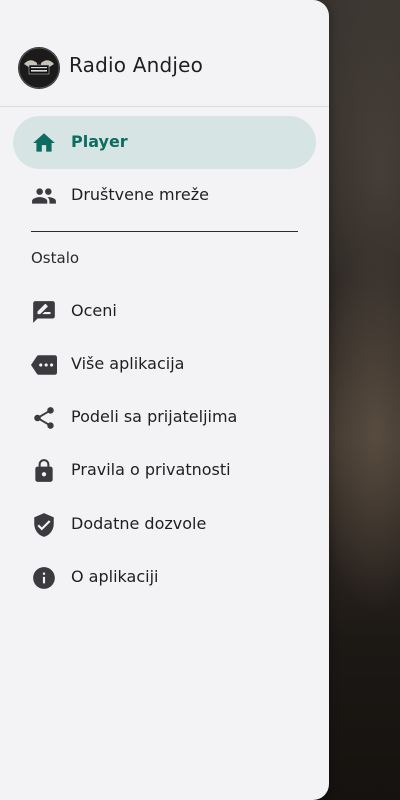 The width and height of the screenshot is (400, 800). Describe the element at coordinates (139, 523) in the screenshot. I see `drawer-item-label: Dodatne dozvole` at that location.